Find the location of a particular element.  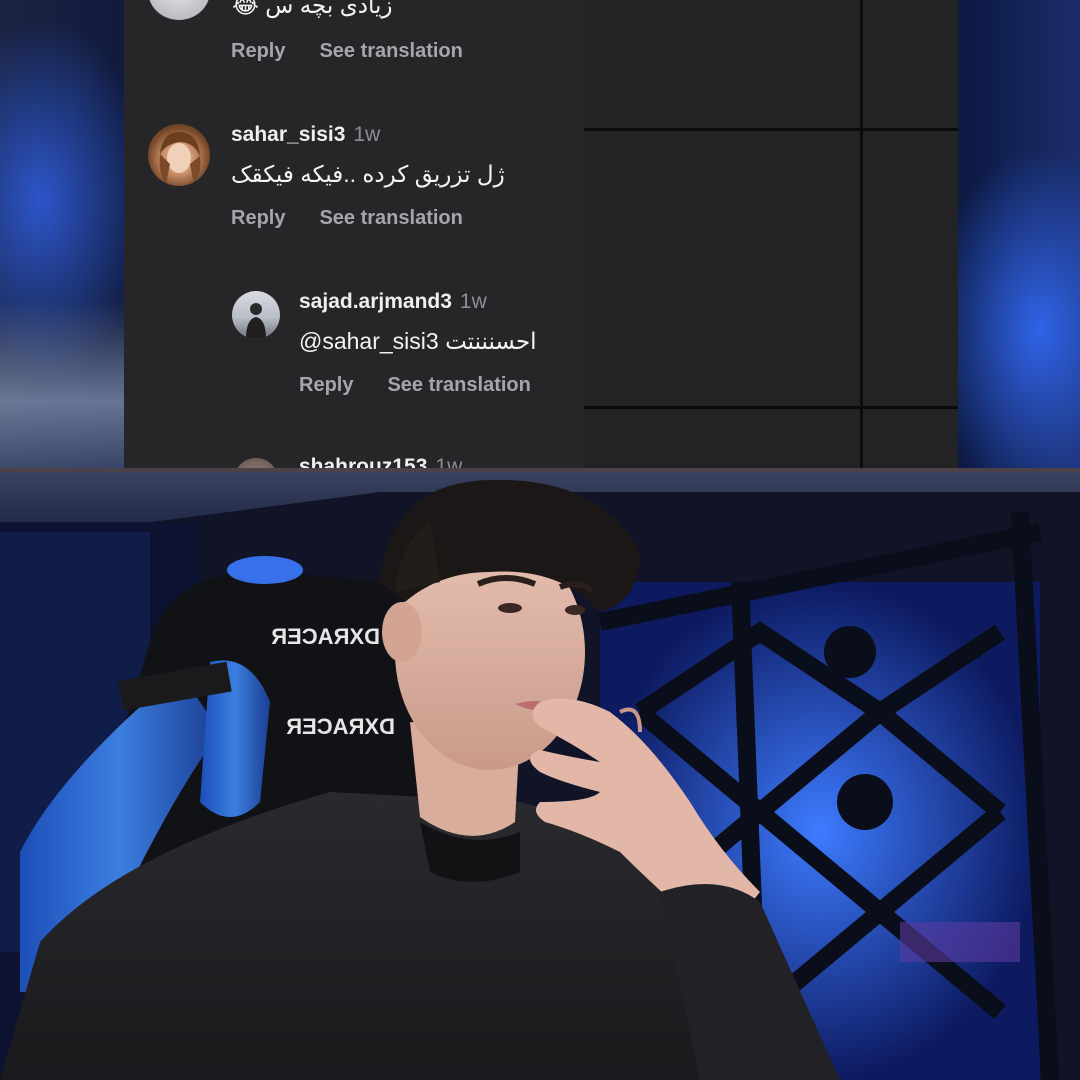

avatar-person-icon is located at coordinates (256, 321).